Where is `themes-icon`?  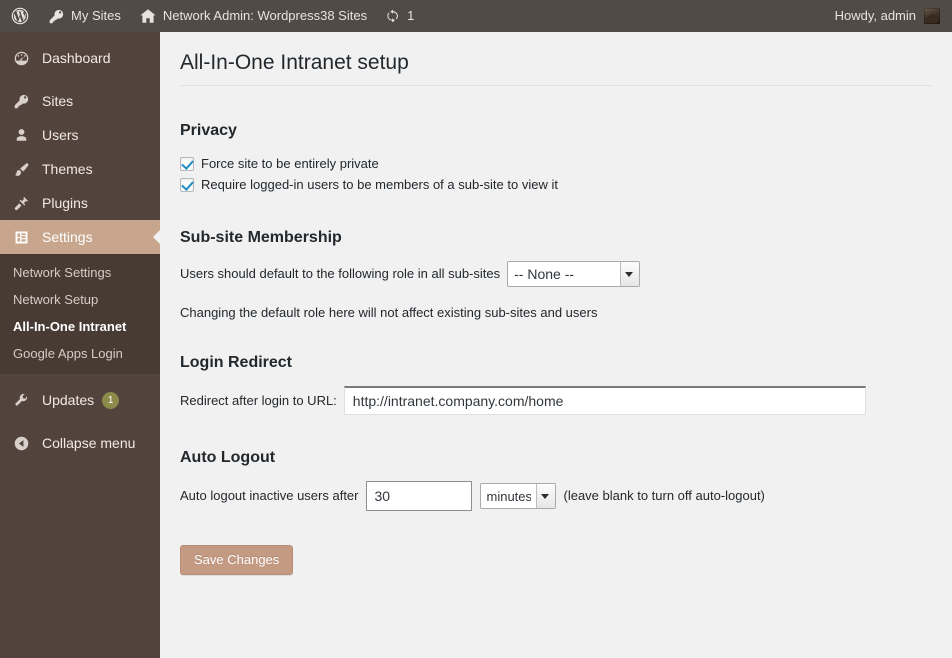
themes-icon is located at coordinates (23, 169).